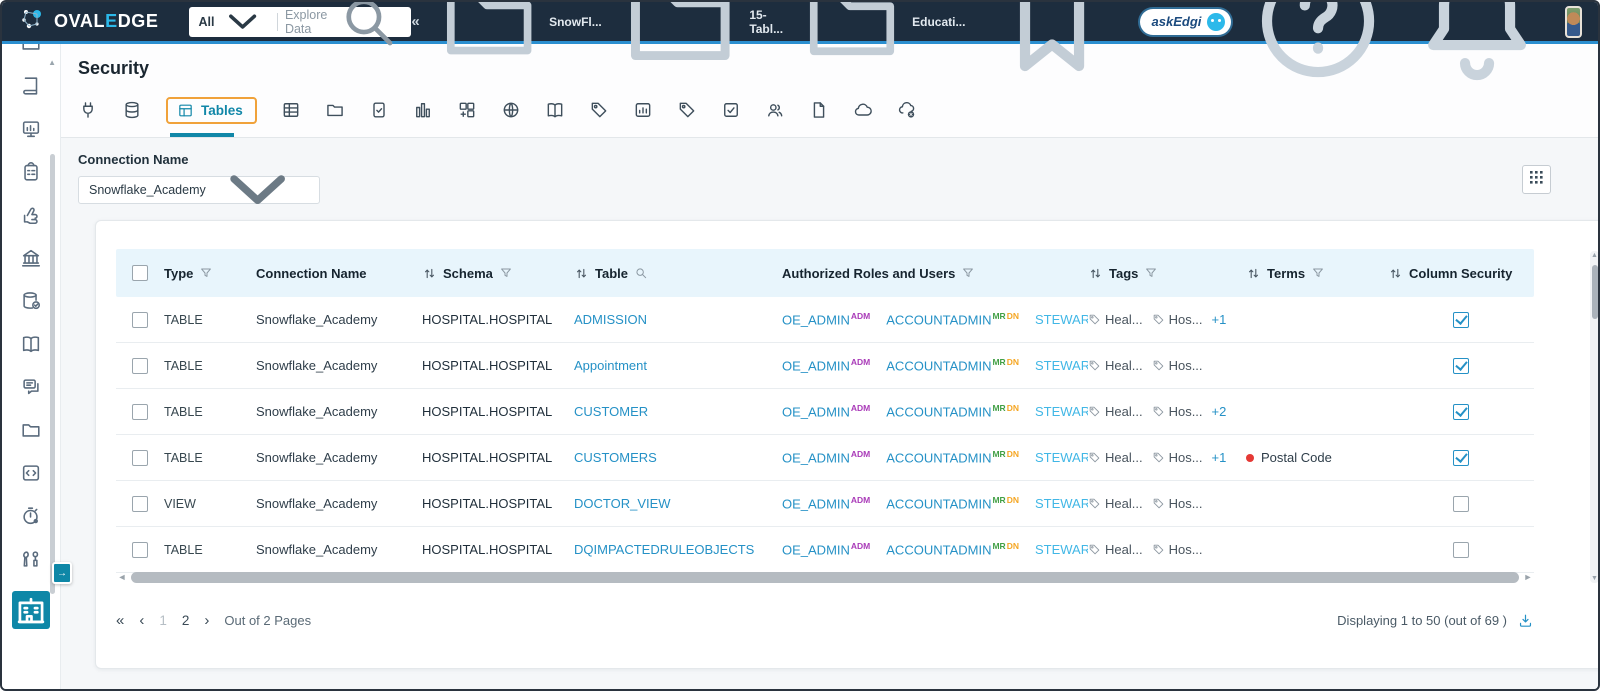  What do you see at coordinates (140, 273) in the screenshot?
I see `select-all-checkbox` at bounding box center [140, 273].